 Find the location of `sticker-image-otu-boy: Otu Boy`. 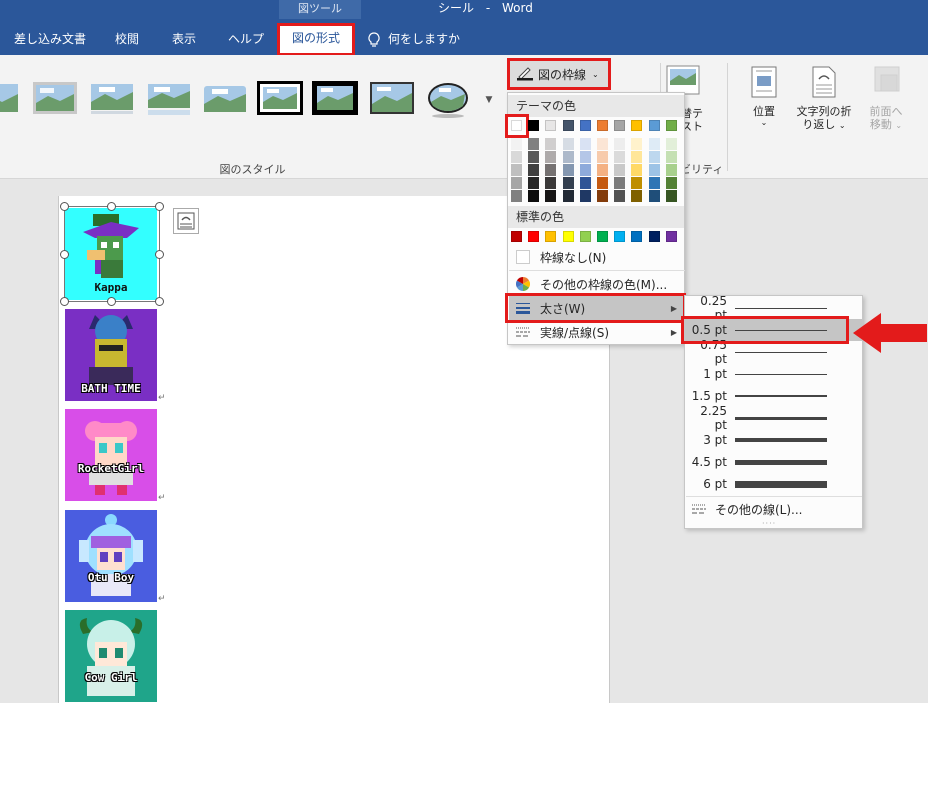

sticker-image-otu-boy: Otu Boy is located at coordinates (111, 556).